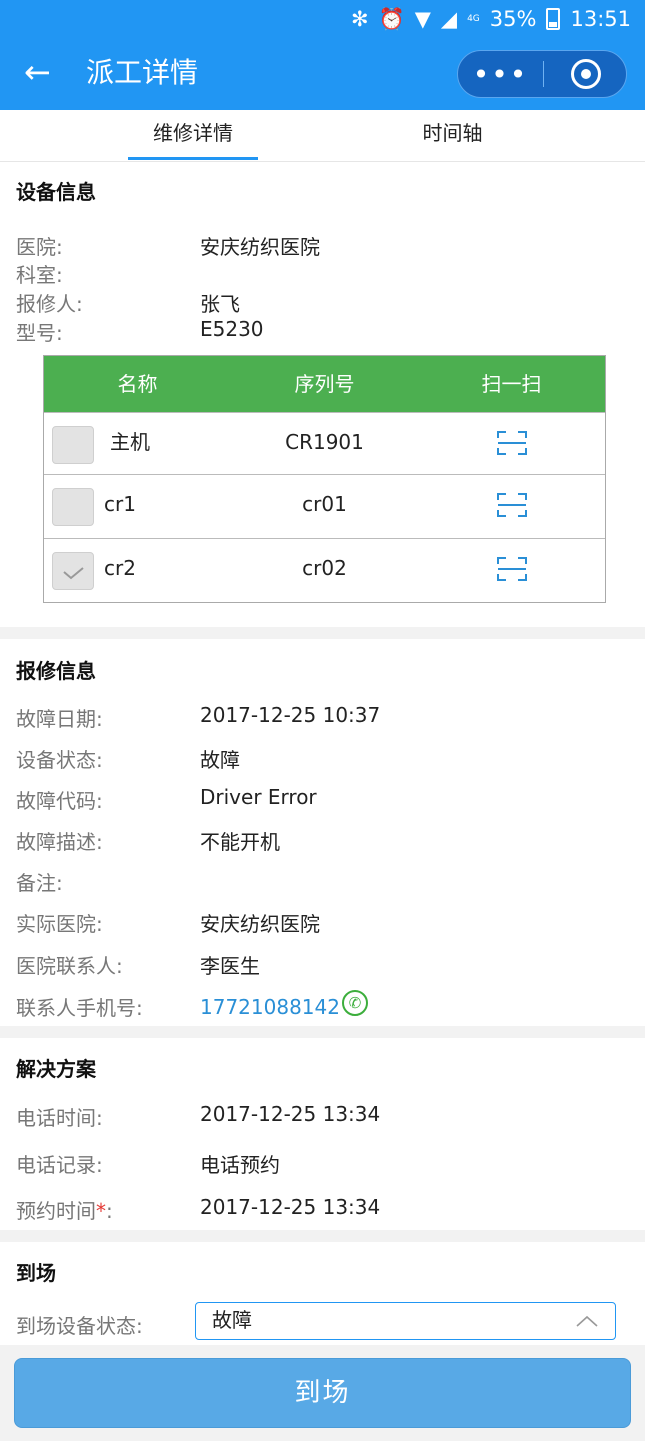  I want to click on remarks-label: 备注:, so click(39, 883).